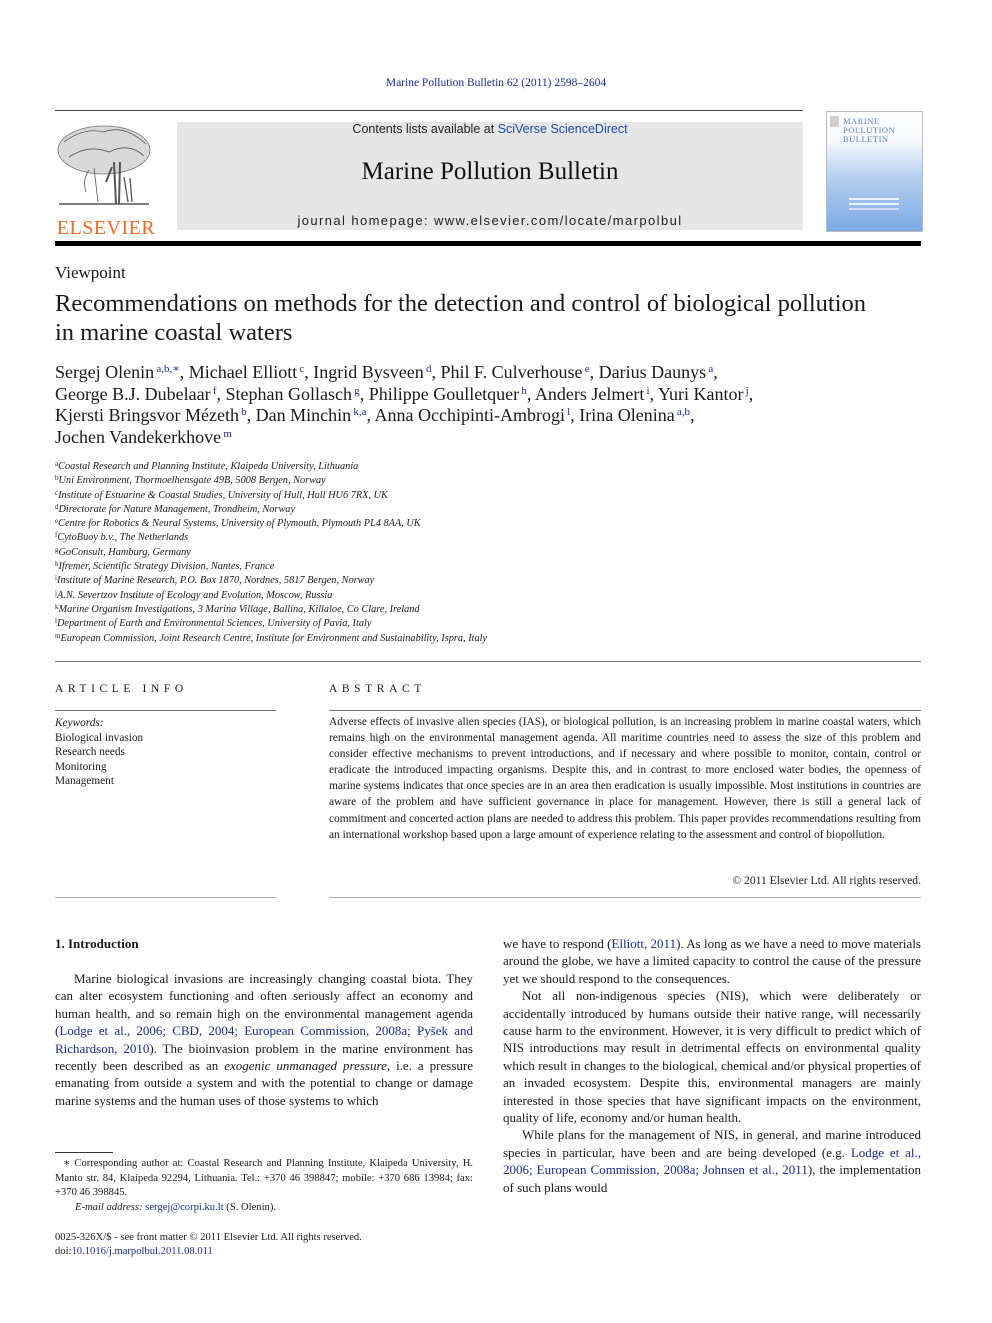  Describe the element at coordinates (141, 1251) in the screenshot. I see `doi-link: 10.1016/j.marpolbul.2011.08.011` at that location.